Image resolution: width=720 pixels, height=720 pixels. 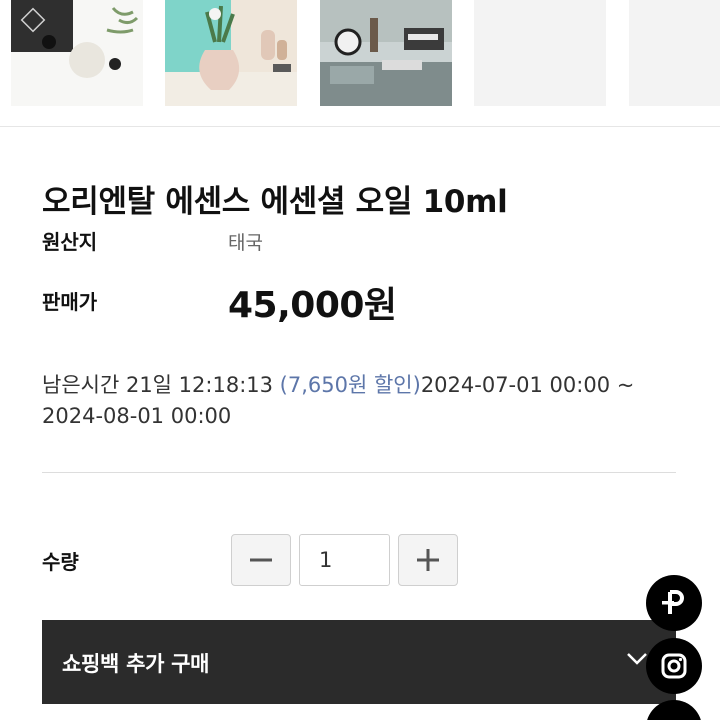 I want to click on p-logo-button, so click(x=674, y=603).